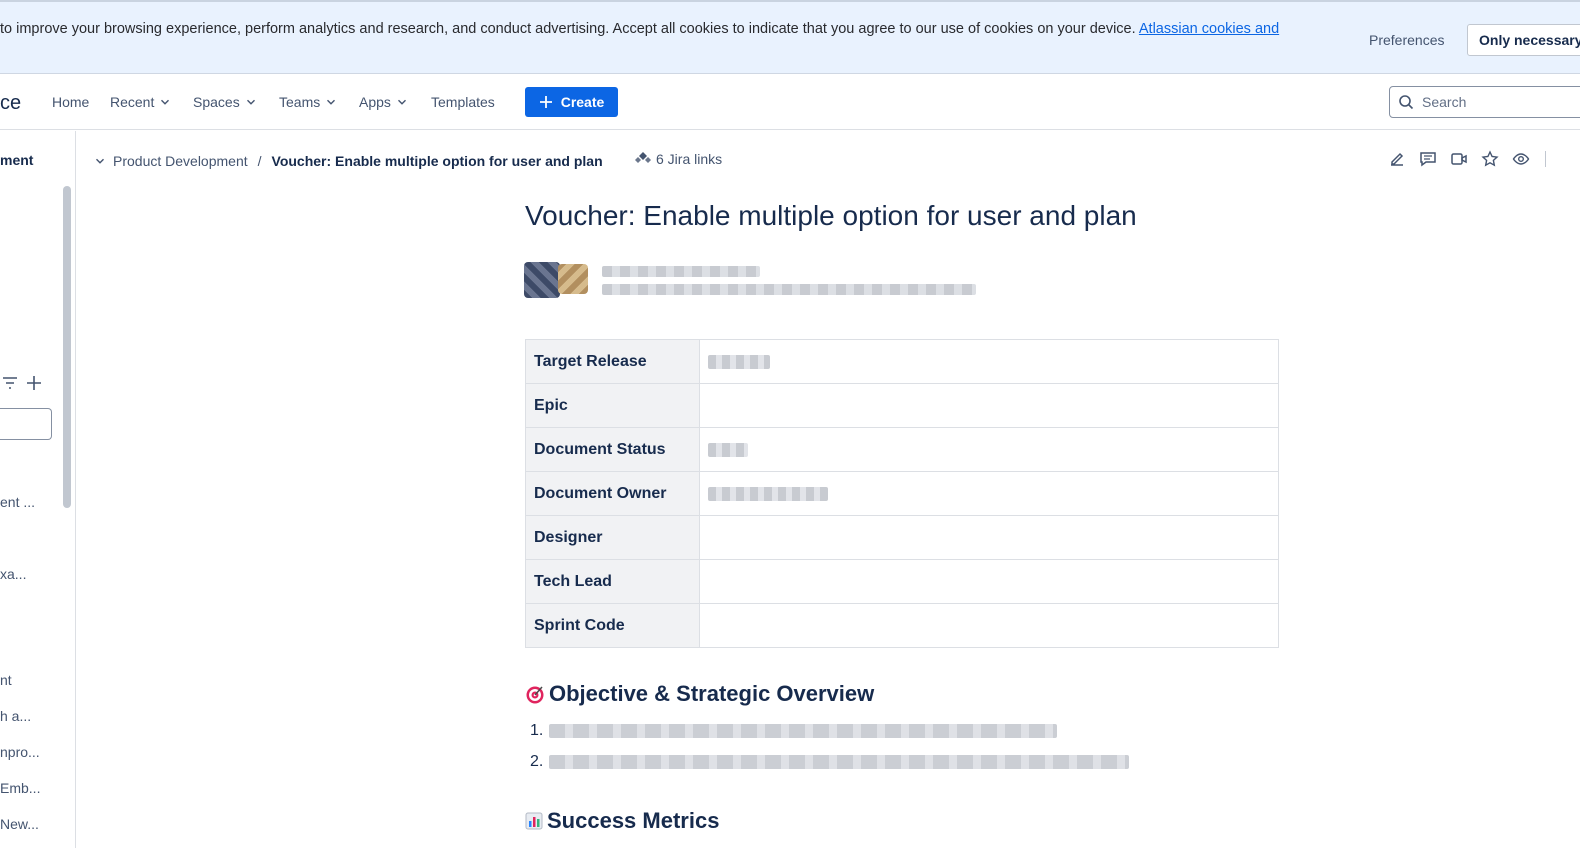 The height and width of the screenshot is (848, 1580). I want to click on nav-teams-label: Teams, so click(300, 102).